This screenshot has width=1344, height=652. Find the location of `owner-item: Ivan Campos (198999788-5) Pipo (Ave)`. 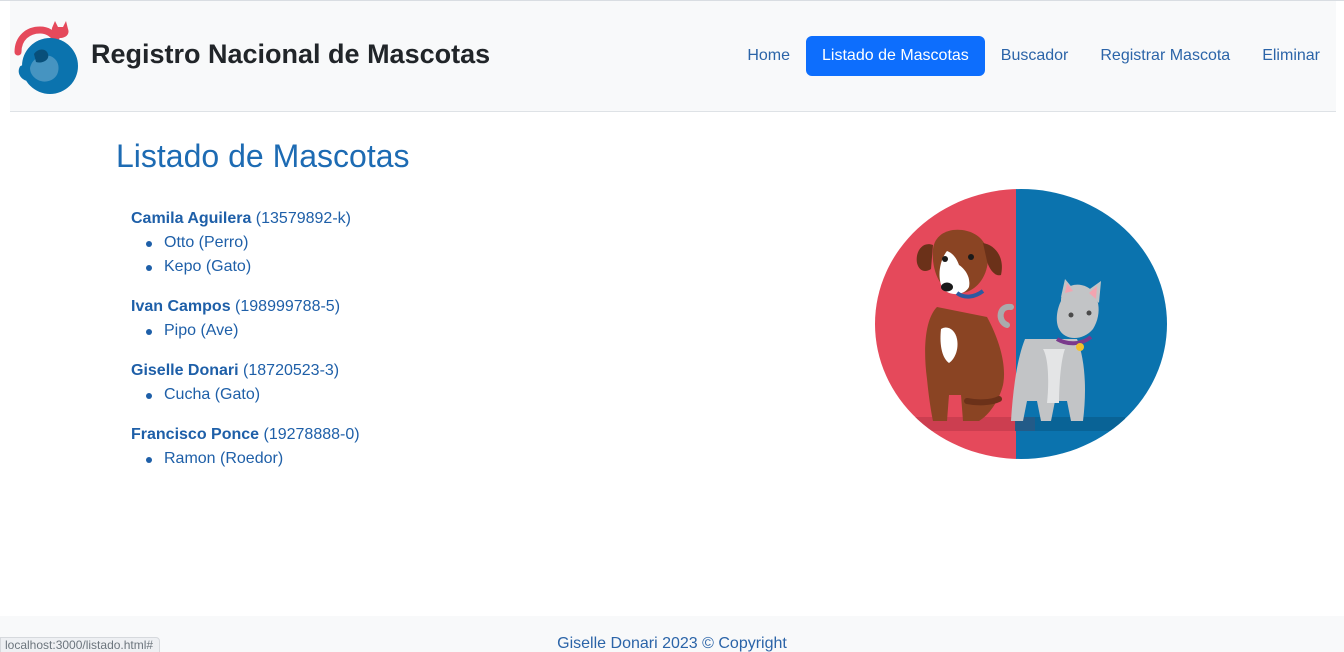

owner-item: Ivan Campos (198999788-5) Pipo (Ave) is located at coordinates (381, 319).